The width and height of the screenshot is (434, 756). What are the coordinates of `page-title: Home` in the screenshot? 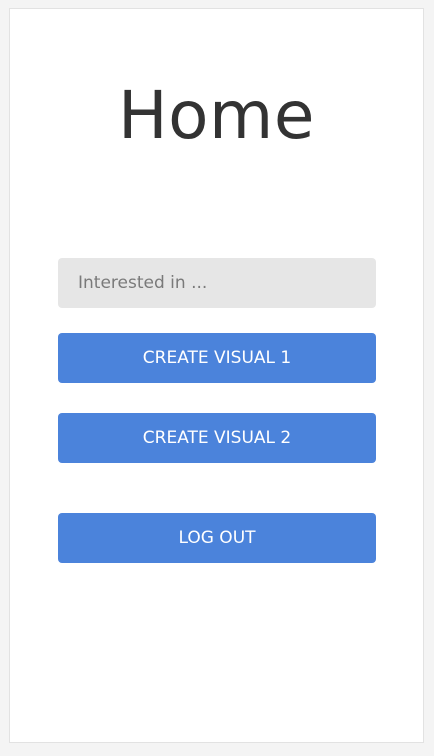 It's located at (216, 115).